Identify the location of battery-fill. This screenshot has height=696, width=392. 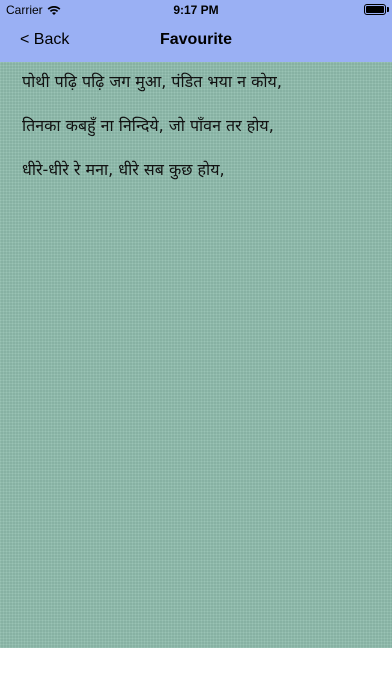
(375, 9).